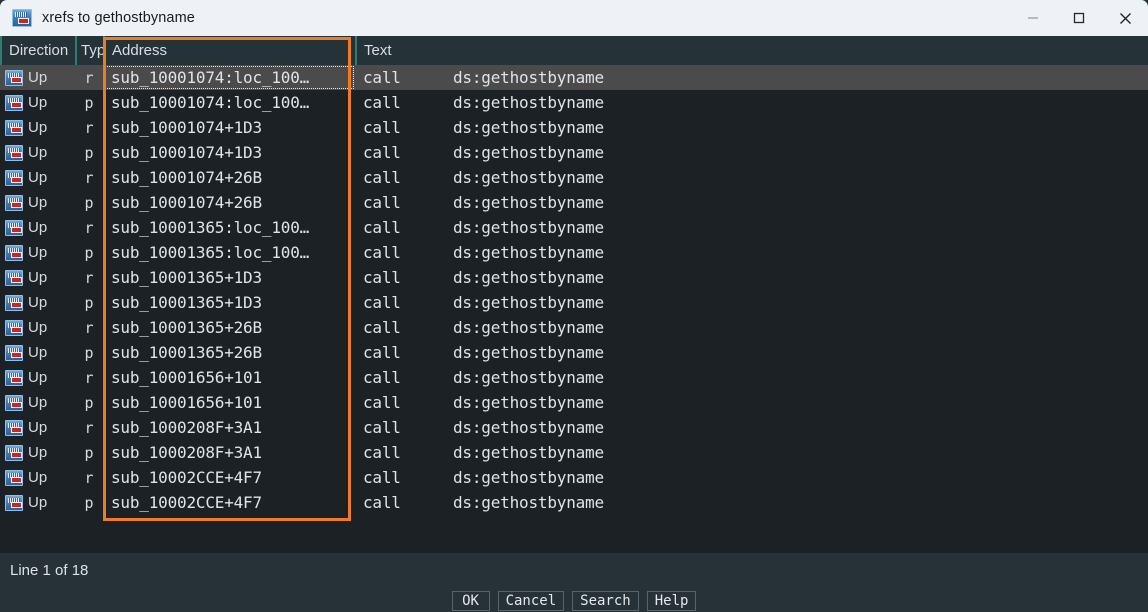 The height and width of the screenshot is (612, 1148). I want to click on maximize-button, so click(1079, 18).